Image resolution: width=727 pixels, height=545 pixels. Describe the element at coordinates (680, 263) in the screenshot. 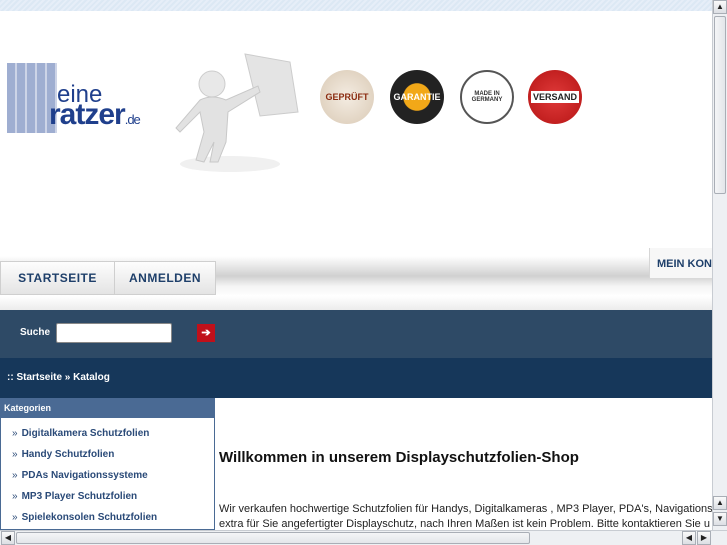

I see `my-account-link: MEIN KON` at that location.